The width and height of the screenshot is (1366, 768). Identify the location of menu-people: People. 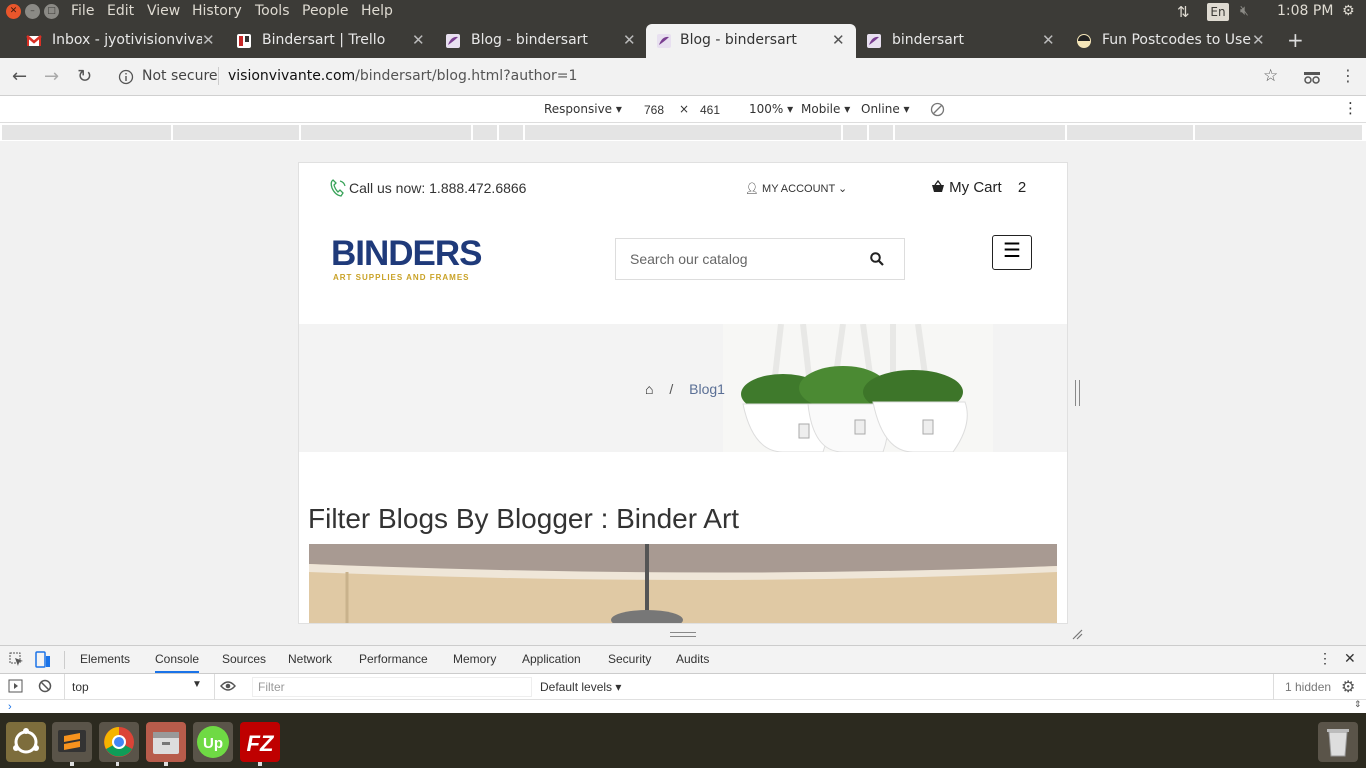
(325, 11).